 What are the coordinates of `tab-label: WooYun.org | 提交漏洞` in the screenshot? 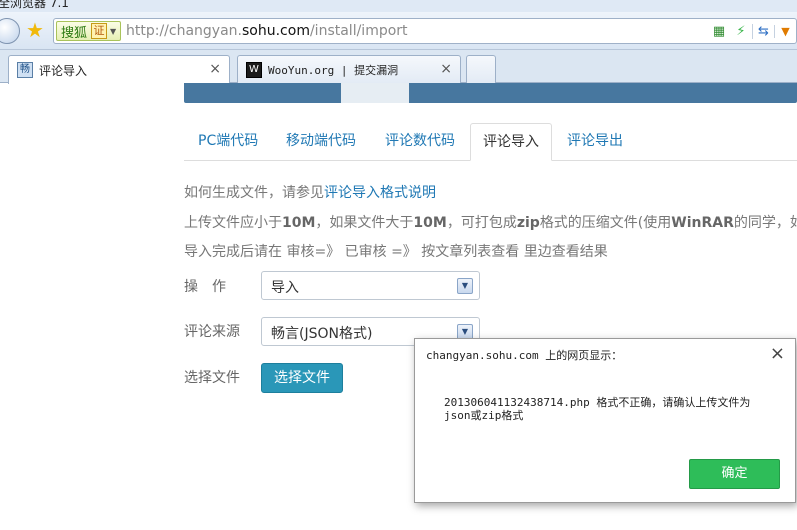 It's located at (333, 70).